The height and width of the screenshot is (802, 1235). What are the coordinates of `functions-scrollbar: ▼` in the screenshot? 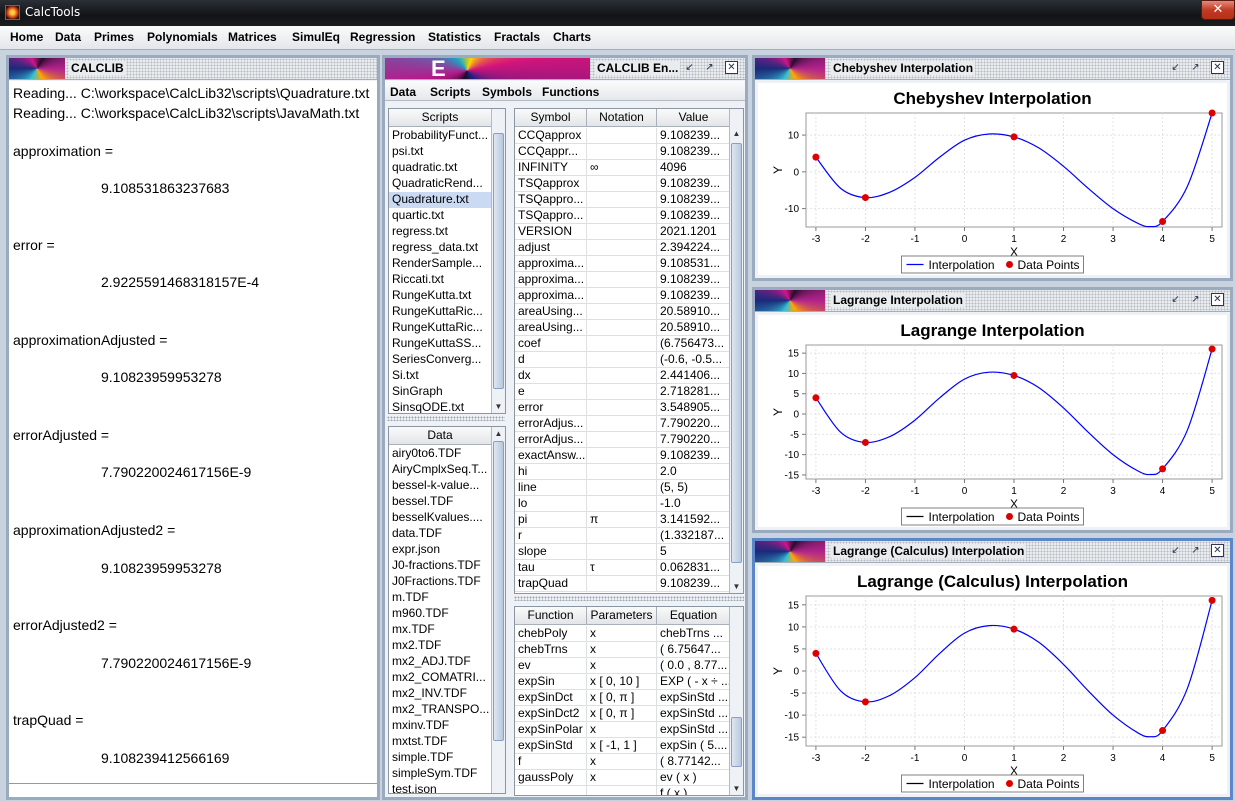 It's located at (736, 701).